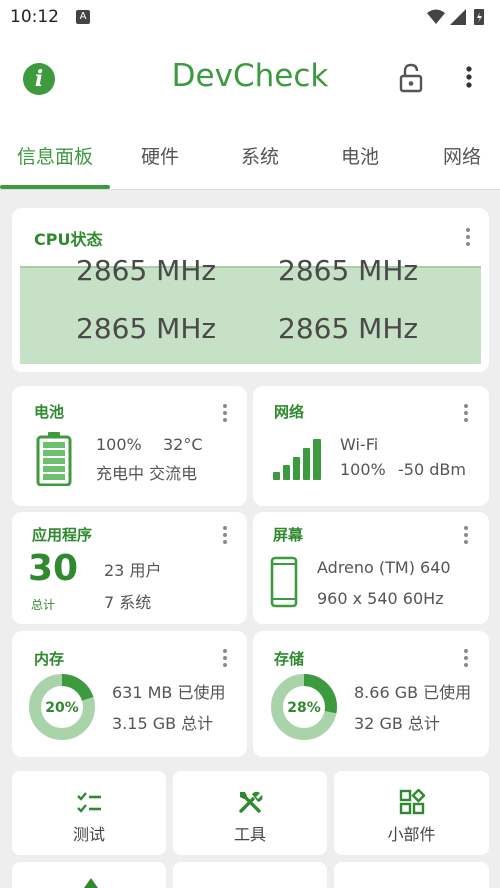 This screenshot has width=500, height=888. I want to click on tab-hardware: 硬件, so click(160, 157).